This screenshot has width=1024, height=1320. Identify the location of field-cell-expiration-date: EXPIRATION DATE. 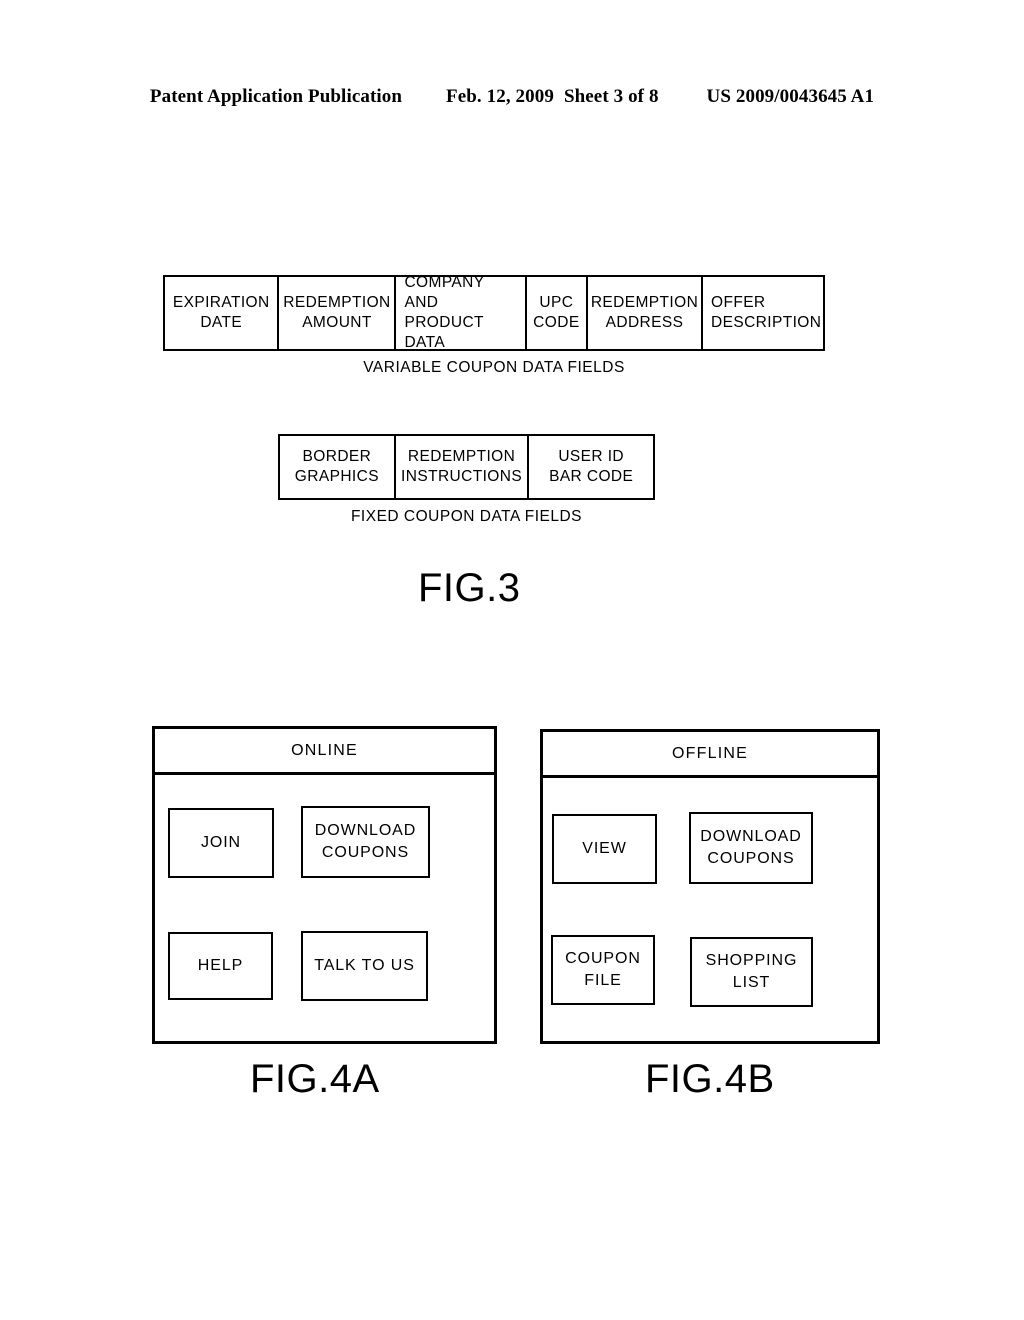
(222, 313).